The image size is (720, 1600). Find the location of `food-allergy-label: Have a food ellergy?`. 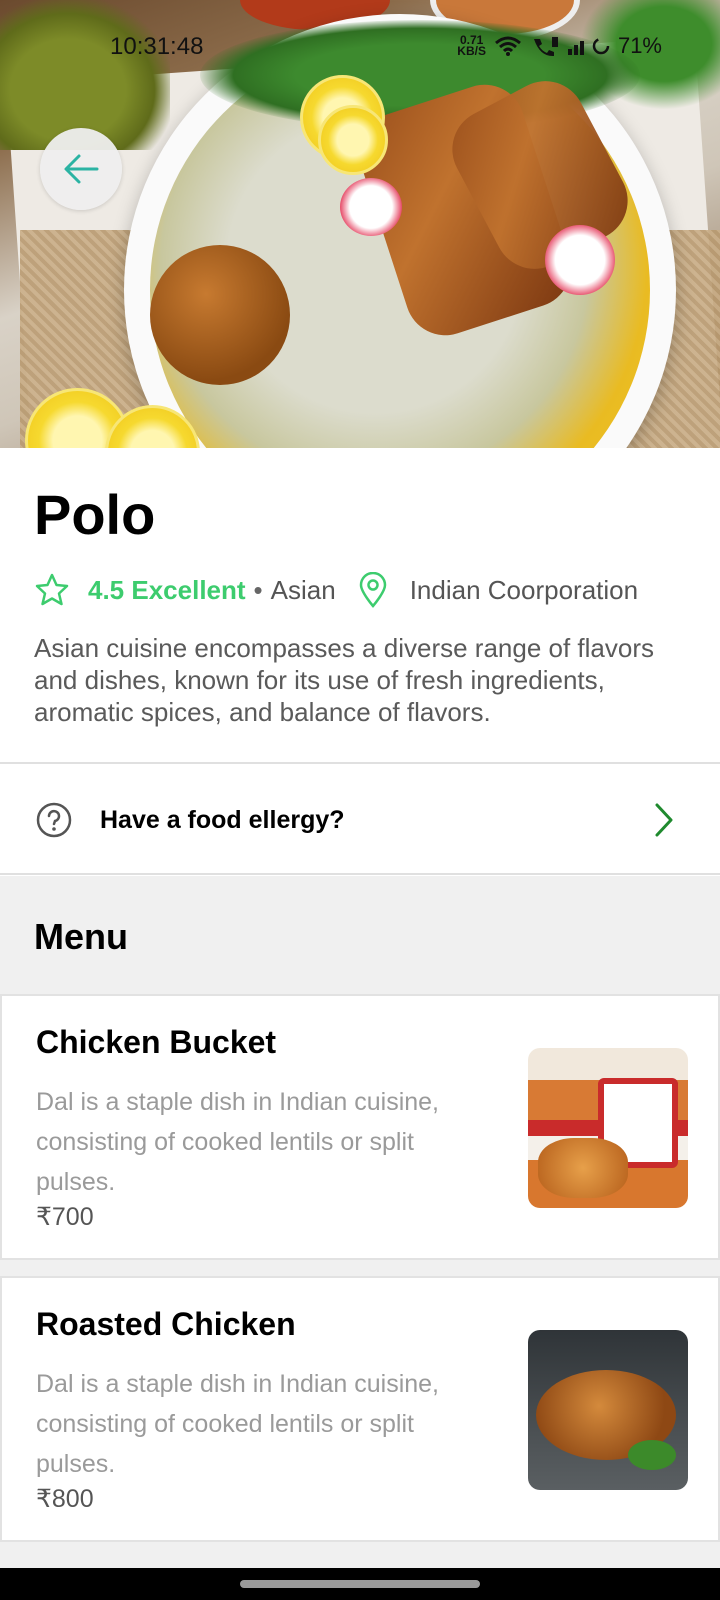

food-allergy-label: Have a food ellergy? is located at coordinates (222, 820).